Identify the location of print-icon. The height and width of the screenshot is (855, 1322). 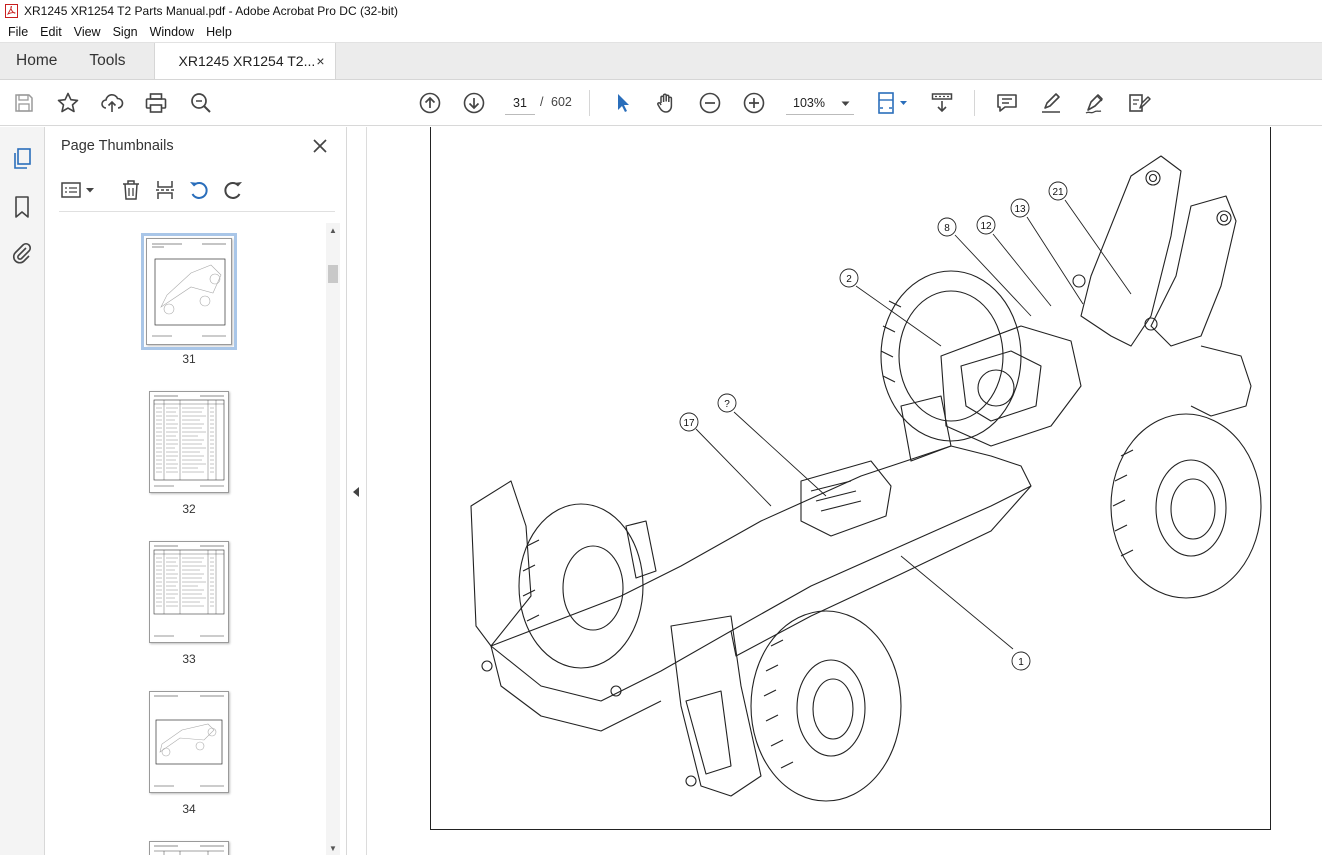
(156, 103).